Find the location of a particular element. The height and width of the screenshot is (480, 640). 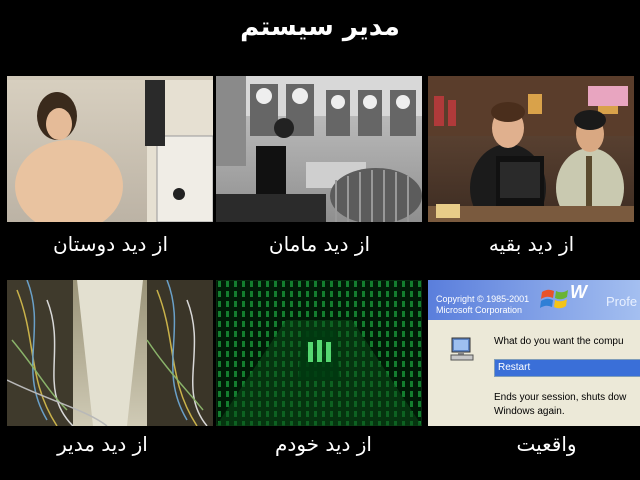

dialog-question: What do you want the compu is located at coordinates (559, 341).